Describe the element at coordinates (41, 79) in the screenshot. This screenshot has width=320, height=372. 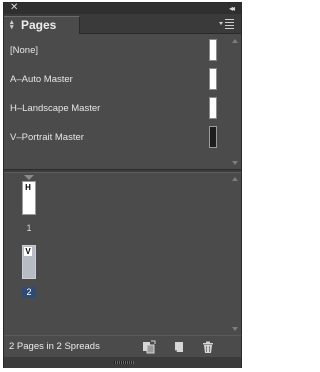
I see `master-label: A–Auto Master` at that location.